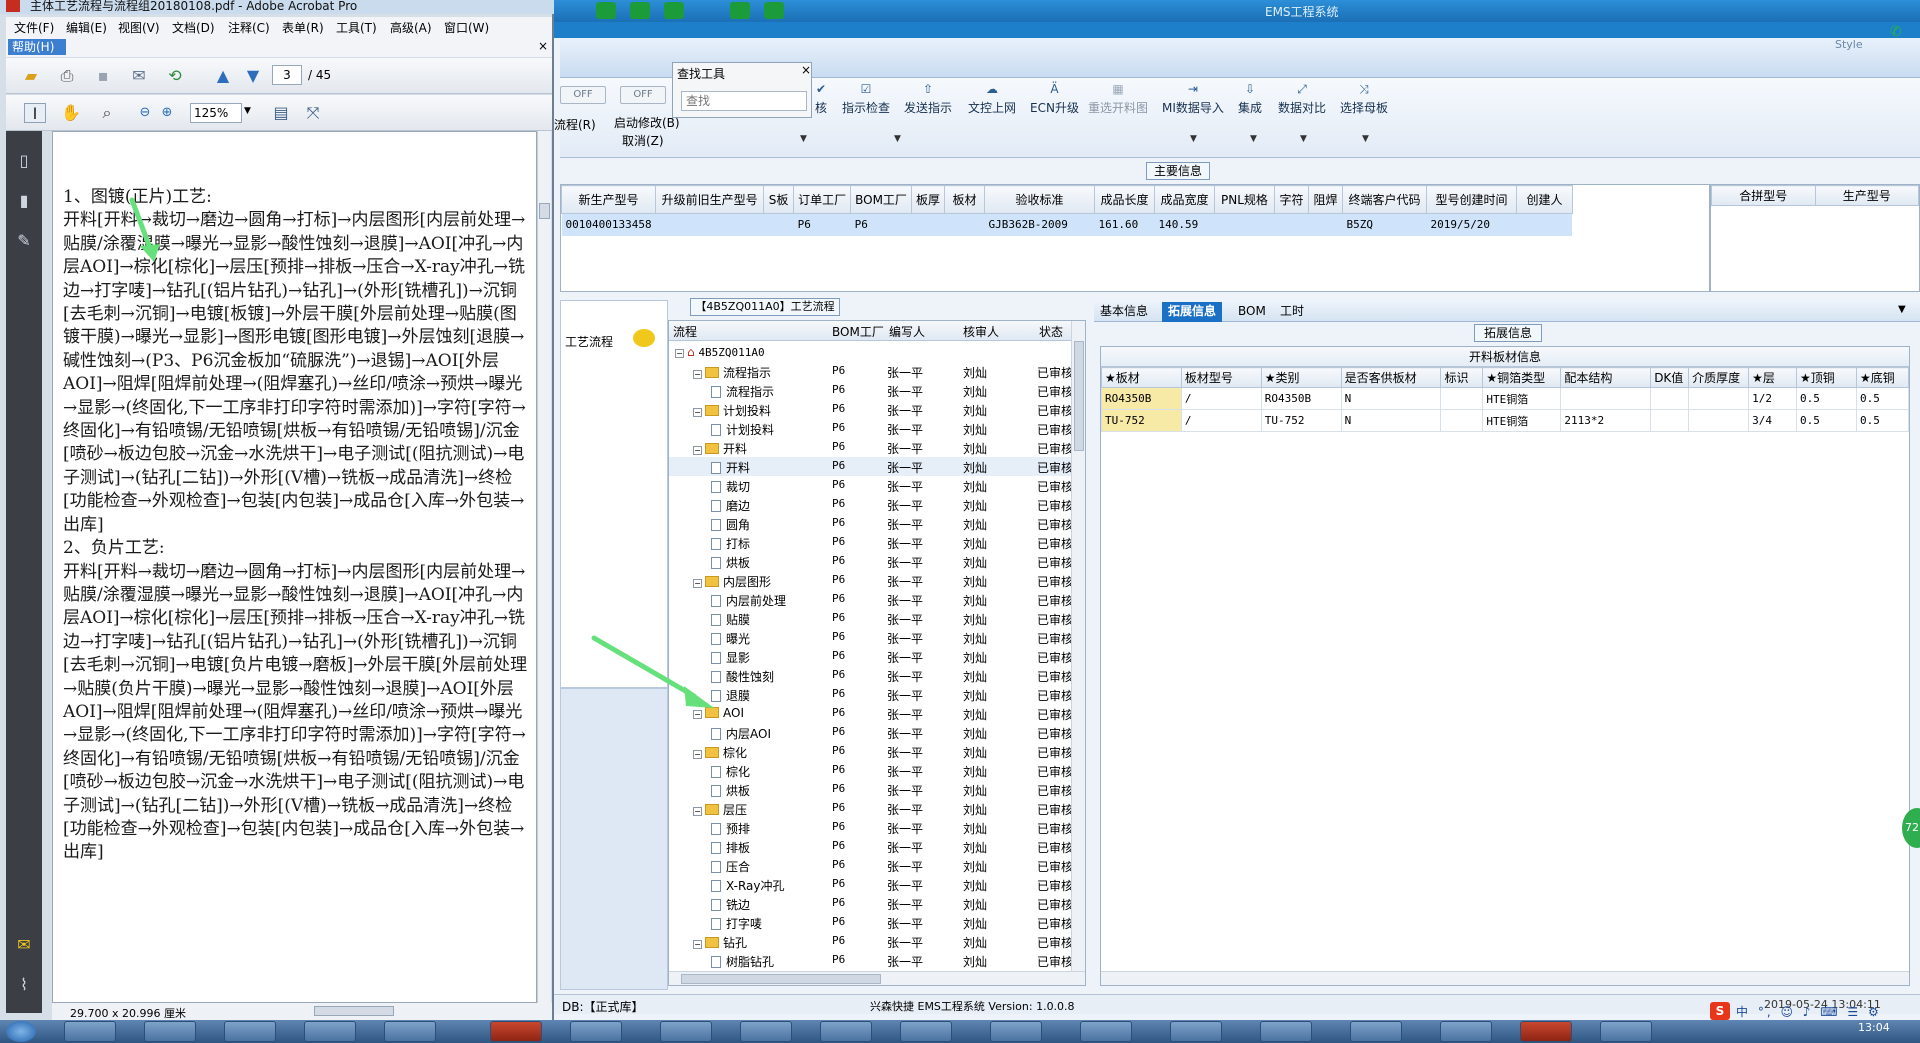 This screenshot has width=1920, height=1043. I want to click on email-icon: ✉, so click(139, 76).